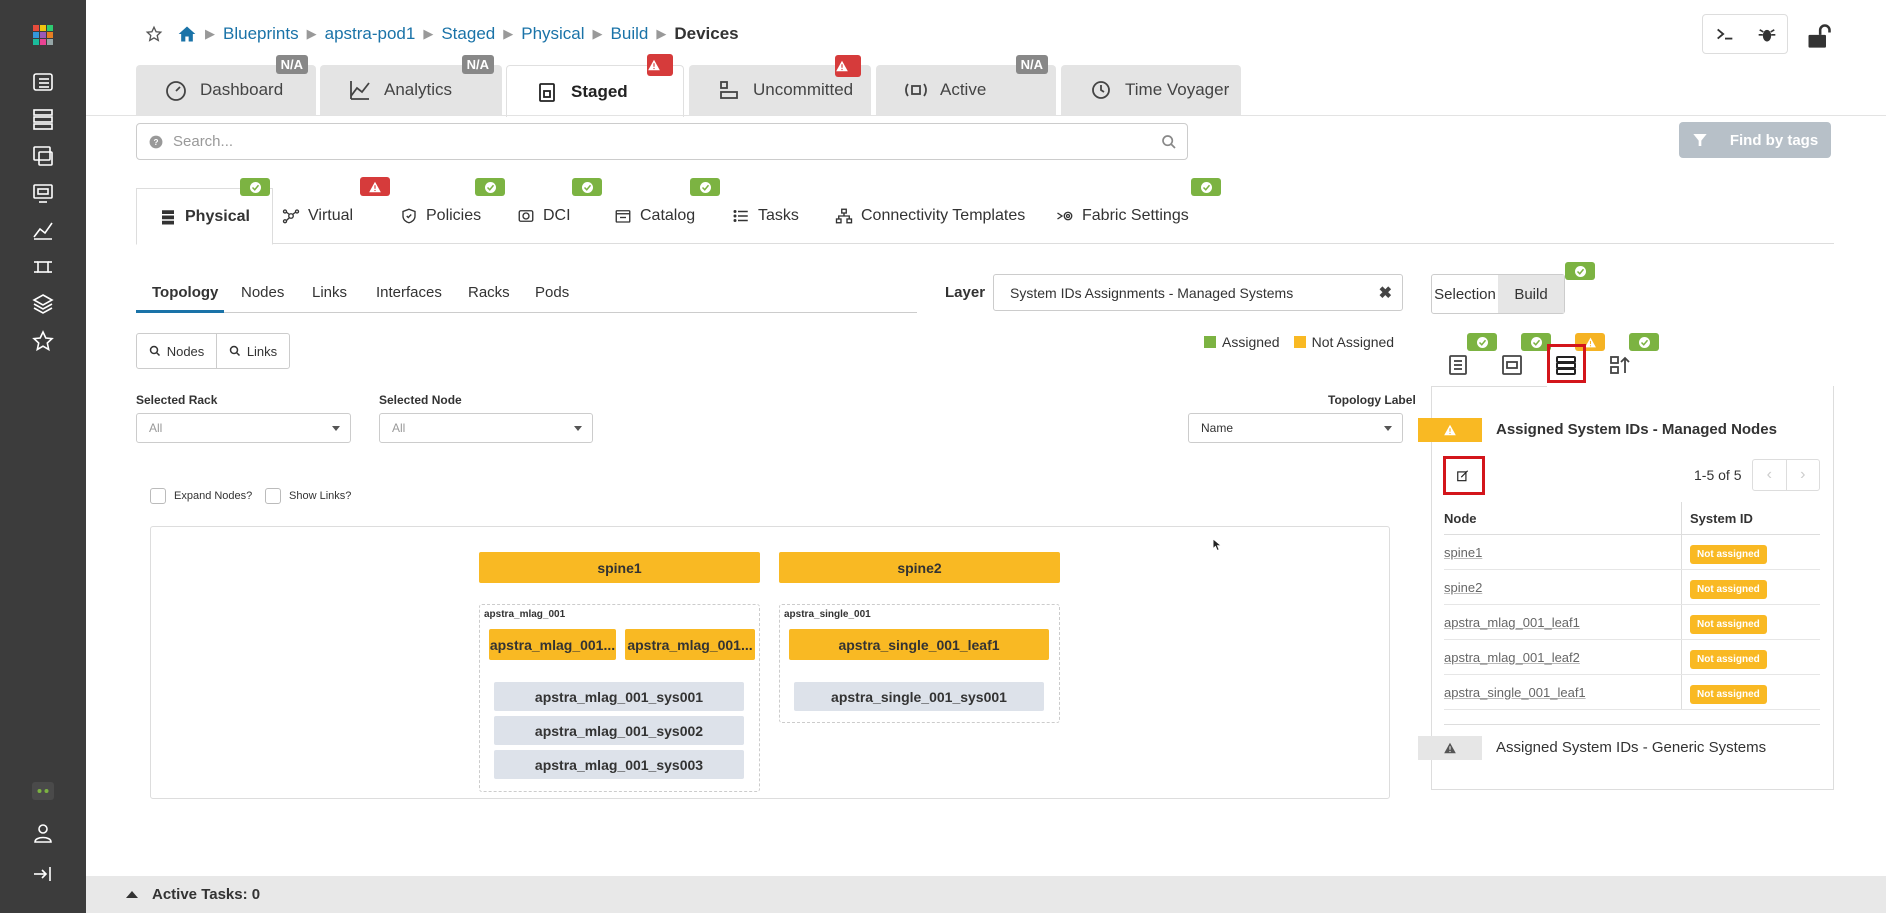 This screenshot has height=913, width=1886. Describe the element at coordinates (43, 304) in the screenshot. I see `layers-icon` at that location.